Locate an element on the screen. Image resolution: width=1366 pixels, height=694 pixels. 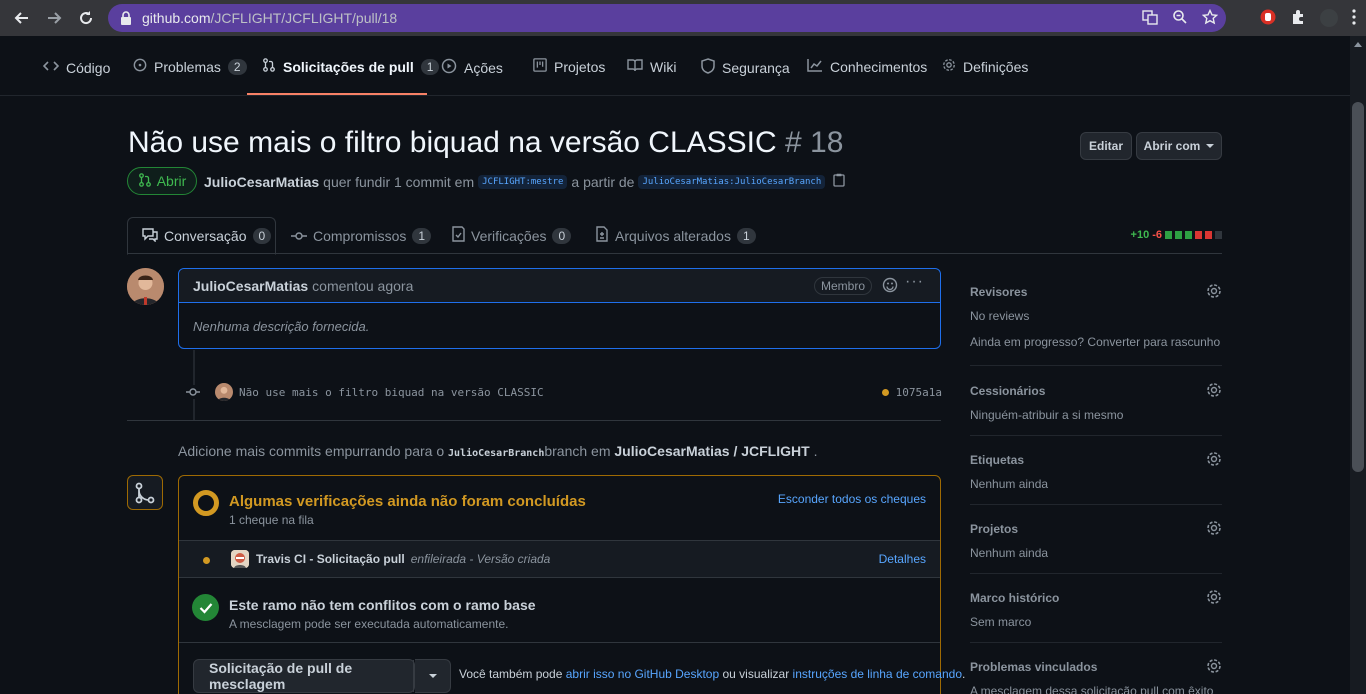
diffstat: +10 -6 is located at coordinates (1176, 235).